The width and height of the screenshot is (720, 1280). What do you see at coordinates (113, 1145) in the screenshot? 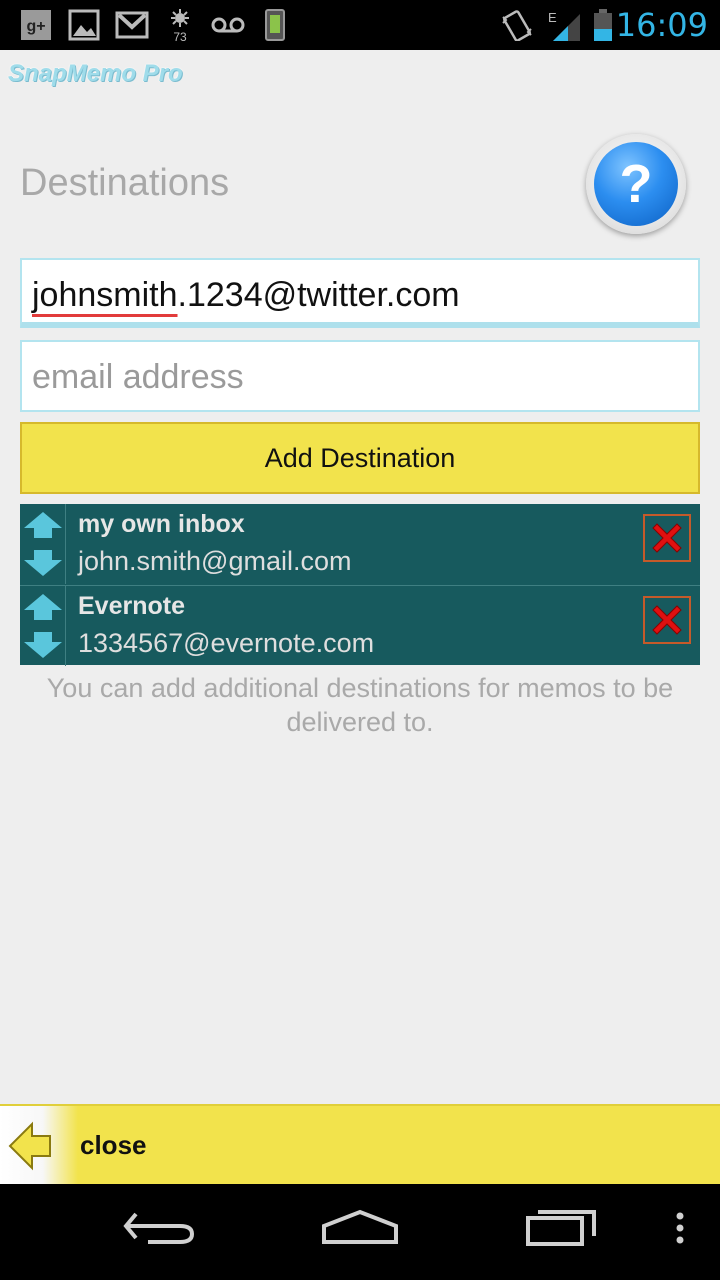
I see `close-label: close` at bounding box center [113, 1145].